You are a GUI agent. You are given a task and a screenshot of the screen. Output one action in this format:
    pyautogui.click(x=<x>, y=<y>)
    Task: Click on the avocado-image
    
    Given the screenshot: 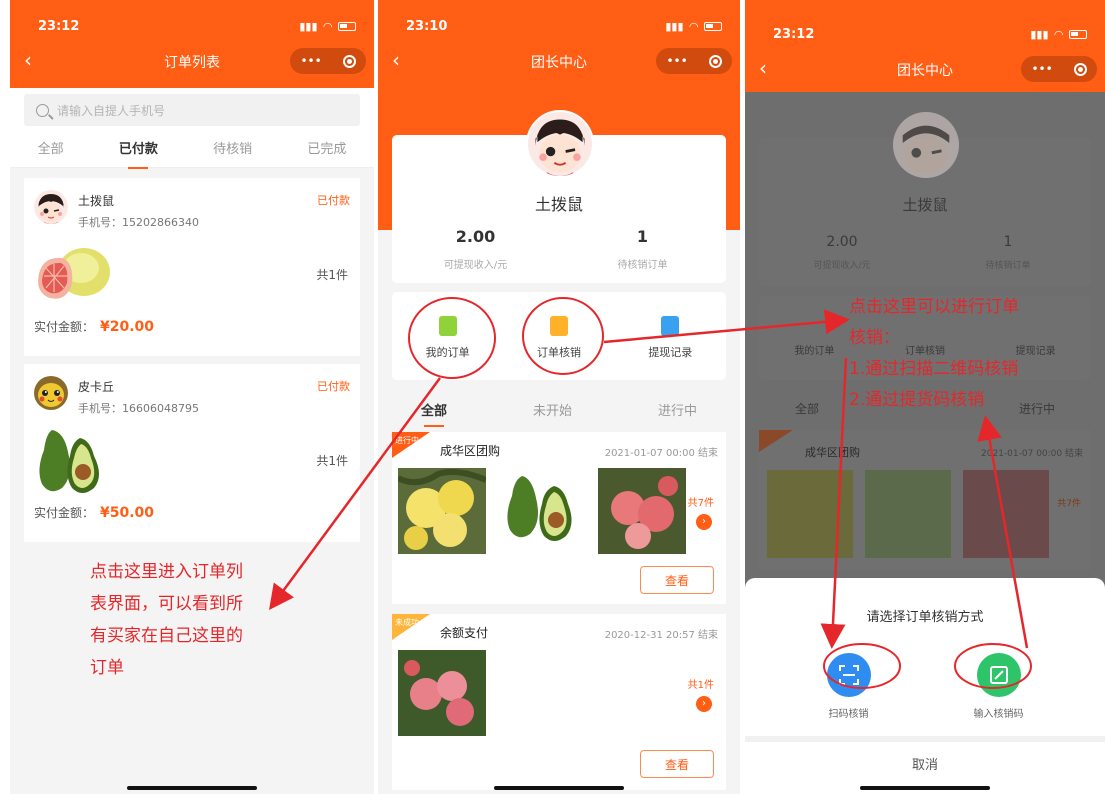 What is the action you would take?
    pyautogui.click(x=908, y=514)
    